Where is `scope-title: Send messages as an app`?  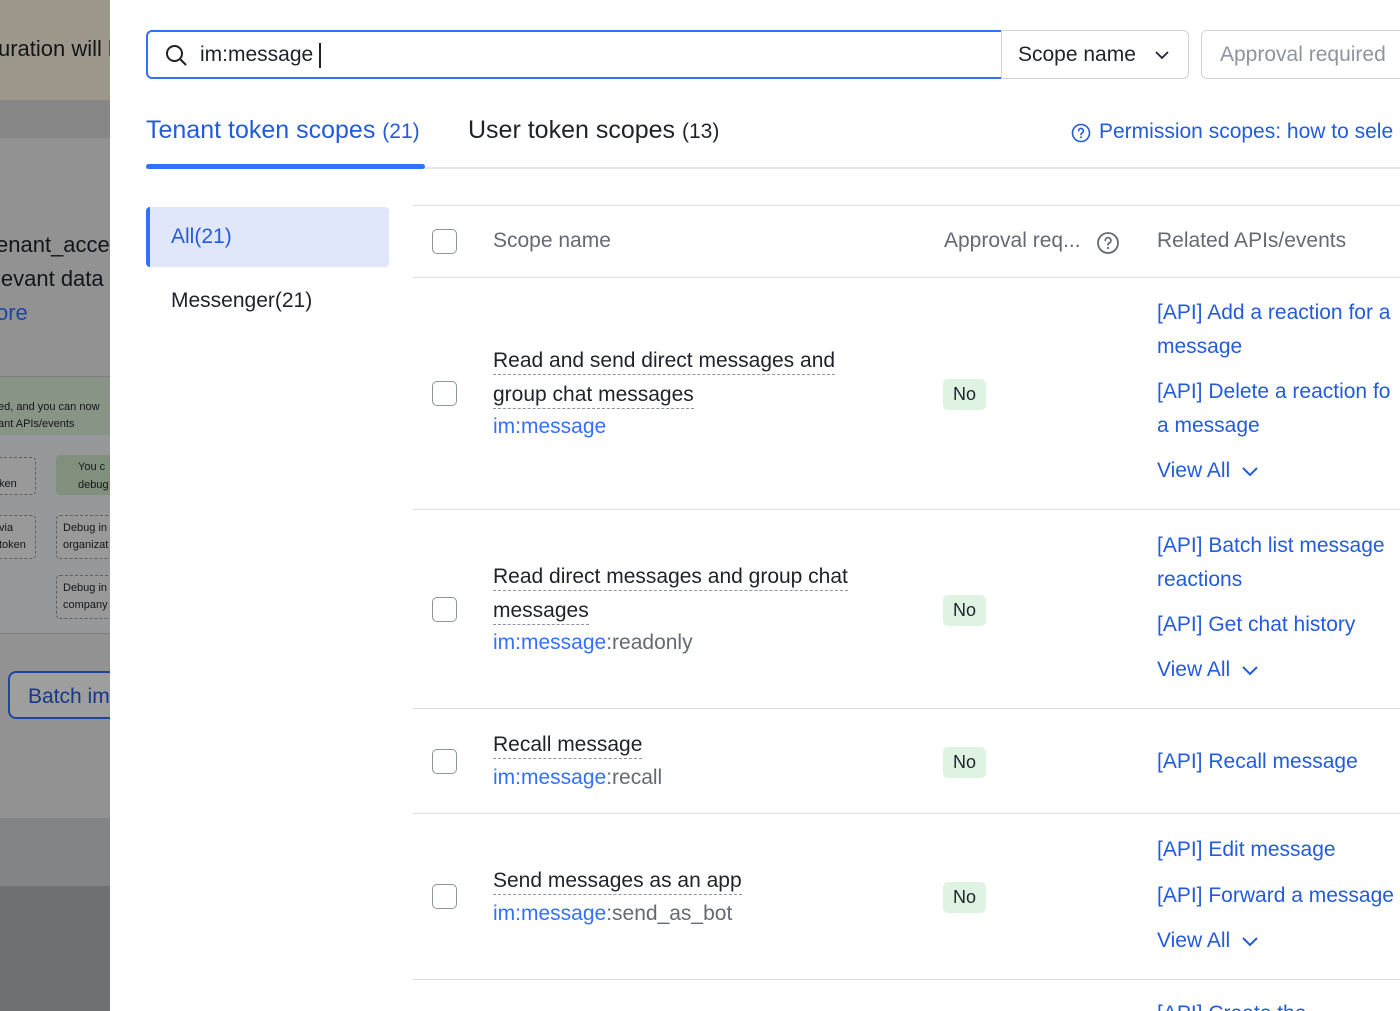
scope-title: Send messages as an app is located at coordinates (617, 881).